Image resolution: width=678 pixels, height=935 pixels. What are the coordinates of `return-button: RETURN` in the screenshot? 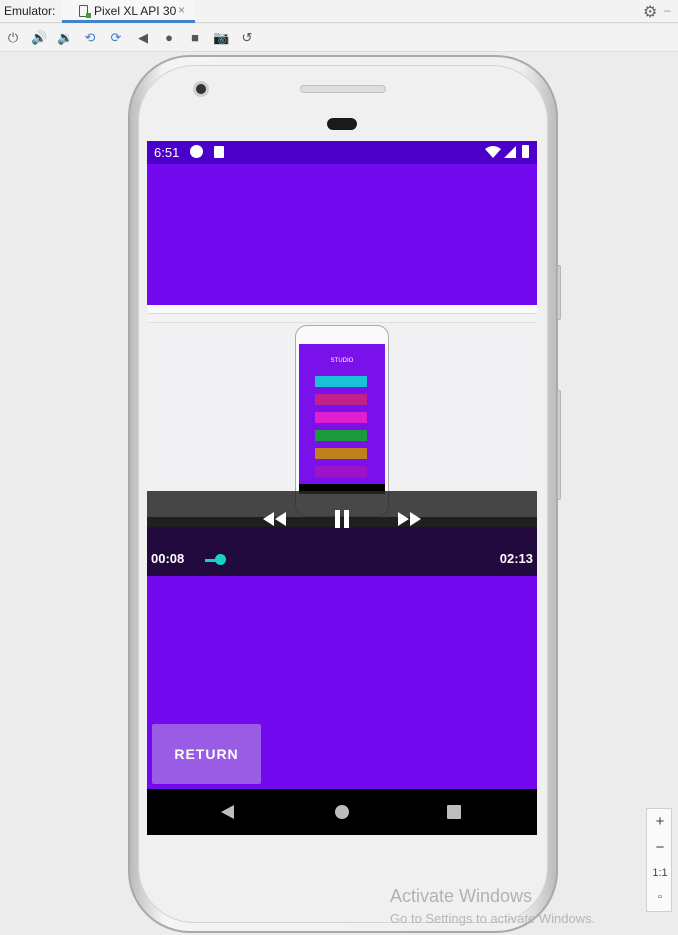 It's located at (206, 754).